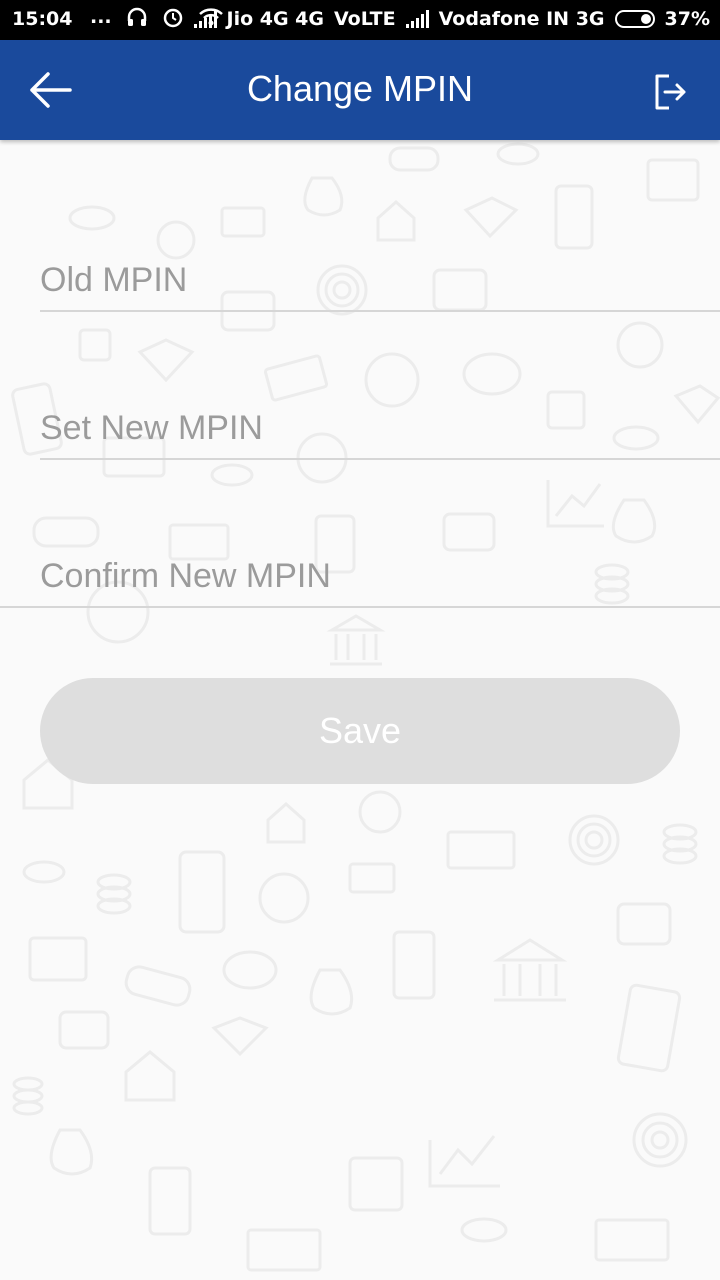 The width and height of the screenshot is (720, 1280). I want to click on save-button: Save, so click(360, 731).